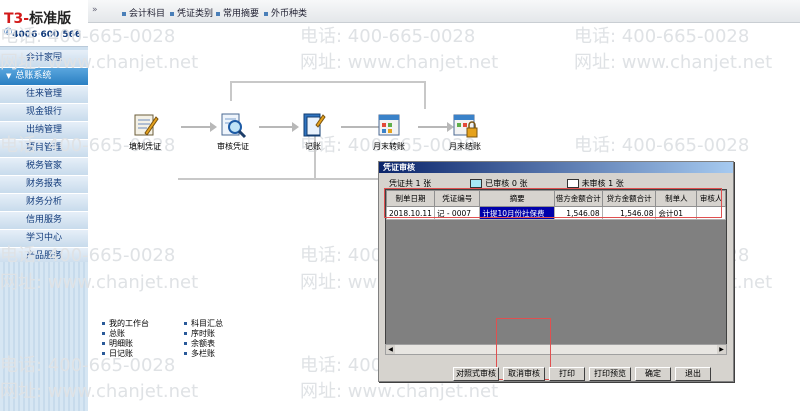 The image size is (800, 411). I want to click on flow-node-fill-voucher: 填制凭证, so click(145, 131).